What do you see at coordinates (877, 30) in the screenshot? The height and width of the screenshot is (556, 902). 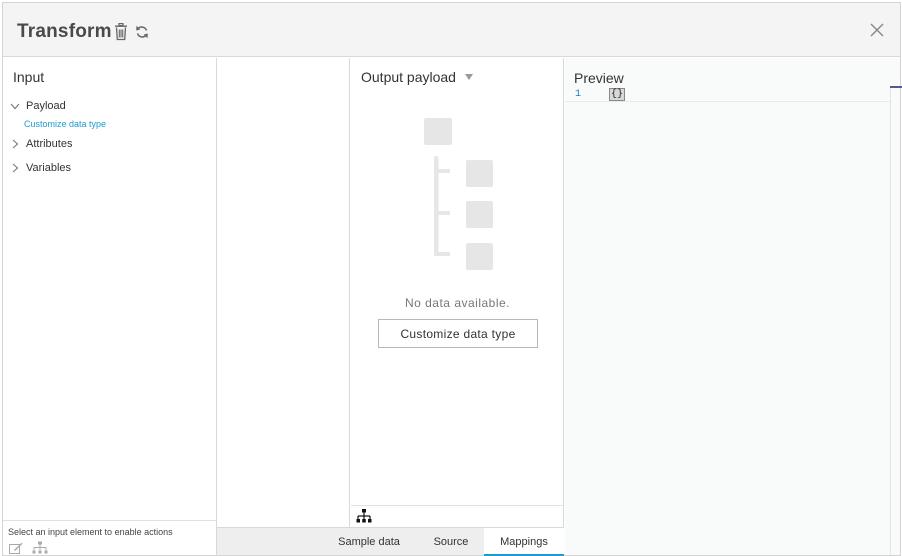 I see `close-icon` at bounding box center [877, 30].